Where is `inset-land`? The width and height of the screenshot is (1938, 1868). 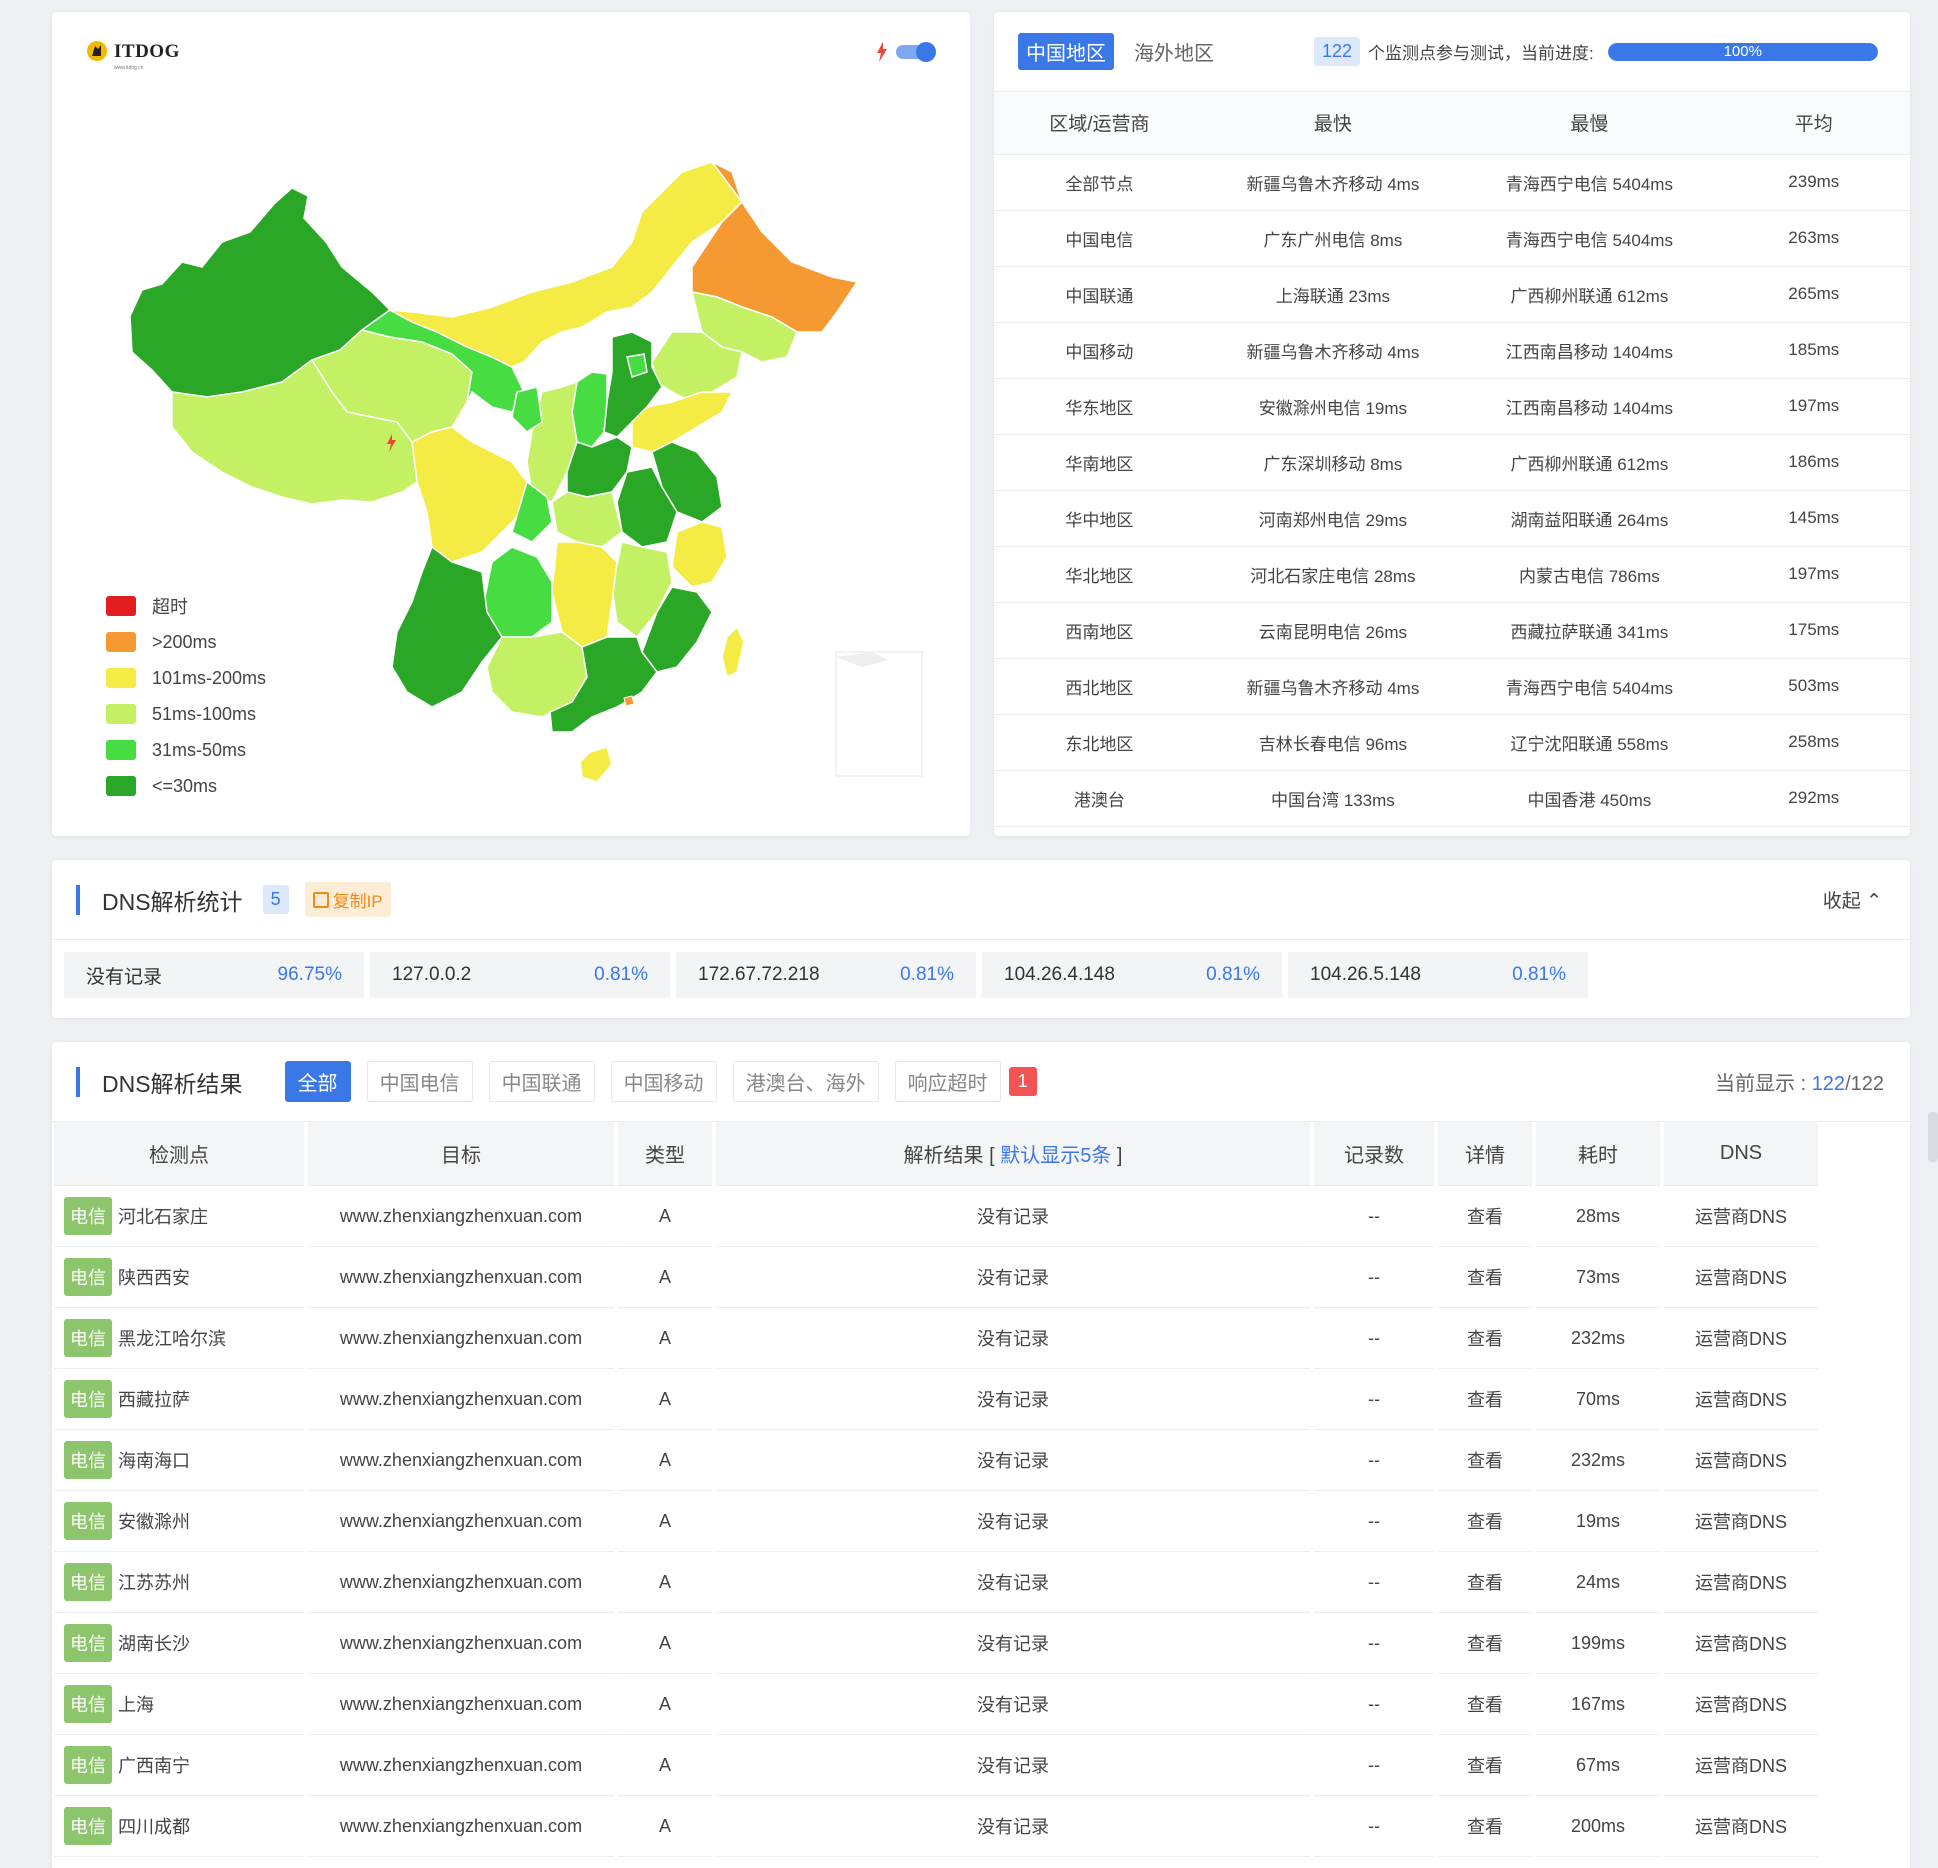
inset-land is located at coordinates (862, 659).